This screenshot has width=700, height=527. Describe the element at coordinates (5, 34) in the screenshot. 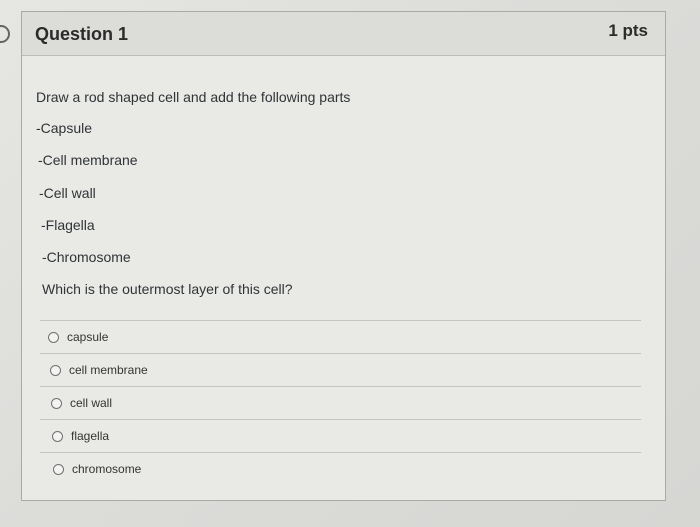

I see `previous-question-marker` at that location.